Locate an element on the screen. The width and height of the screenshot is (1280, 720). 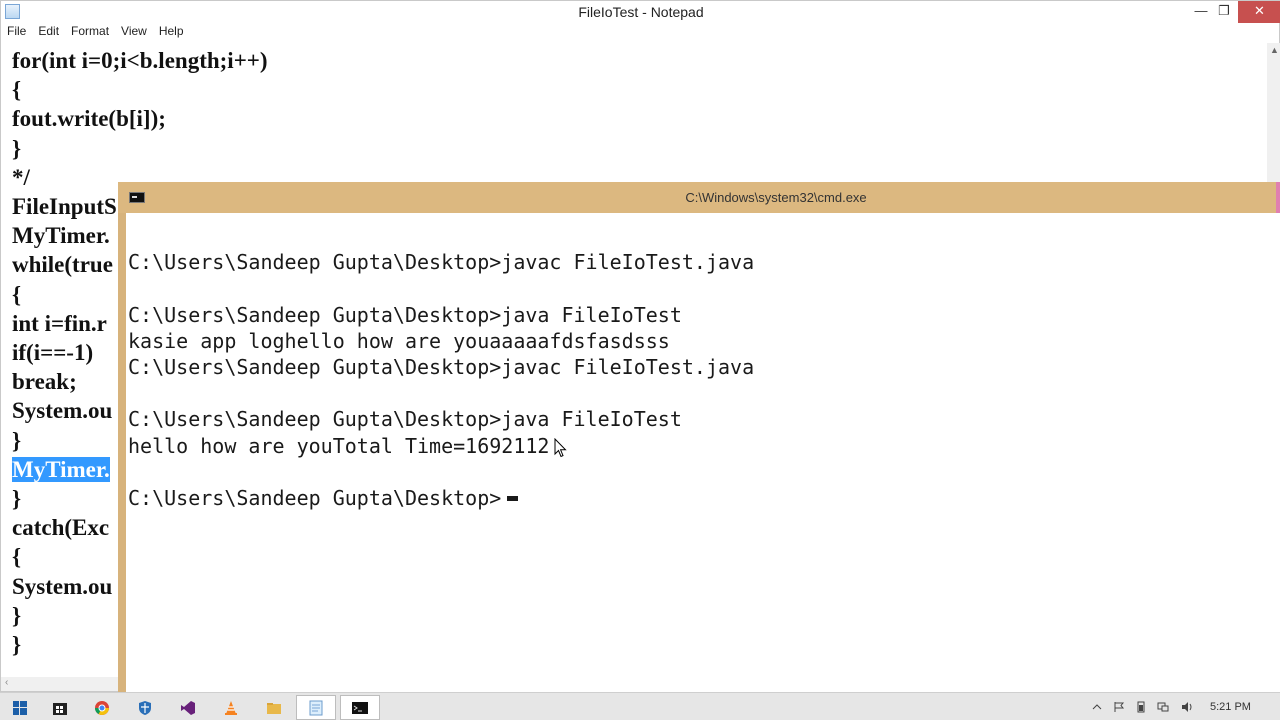
code-line-text: break; is located at coordinates (44, 382).